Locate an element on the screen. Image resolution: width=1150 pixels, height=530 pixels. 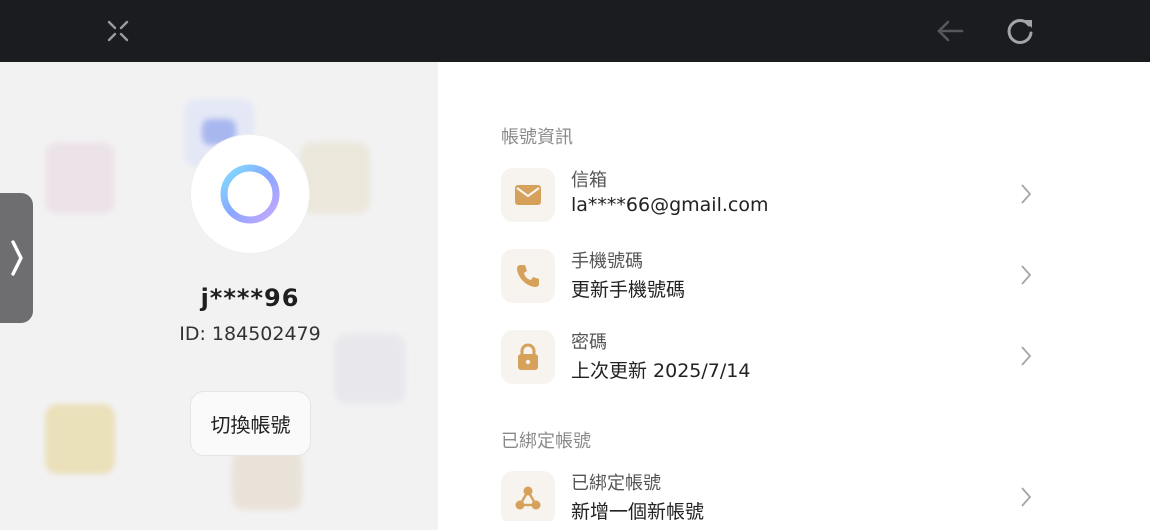
app-logo-icon is located at coordinates (250, 194).